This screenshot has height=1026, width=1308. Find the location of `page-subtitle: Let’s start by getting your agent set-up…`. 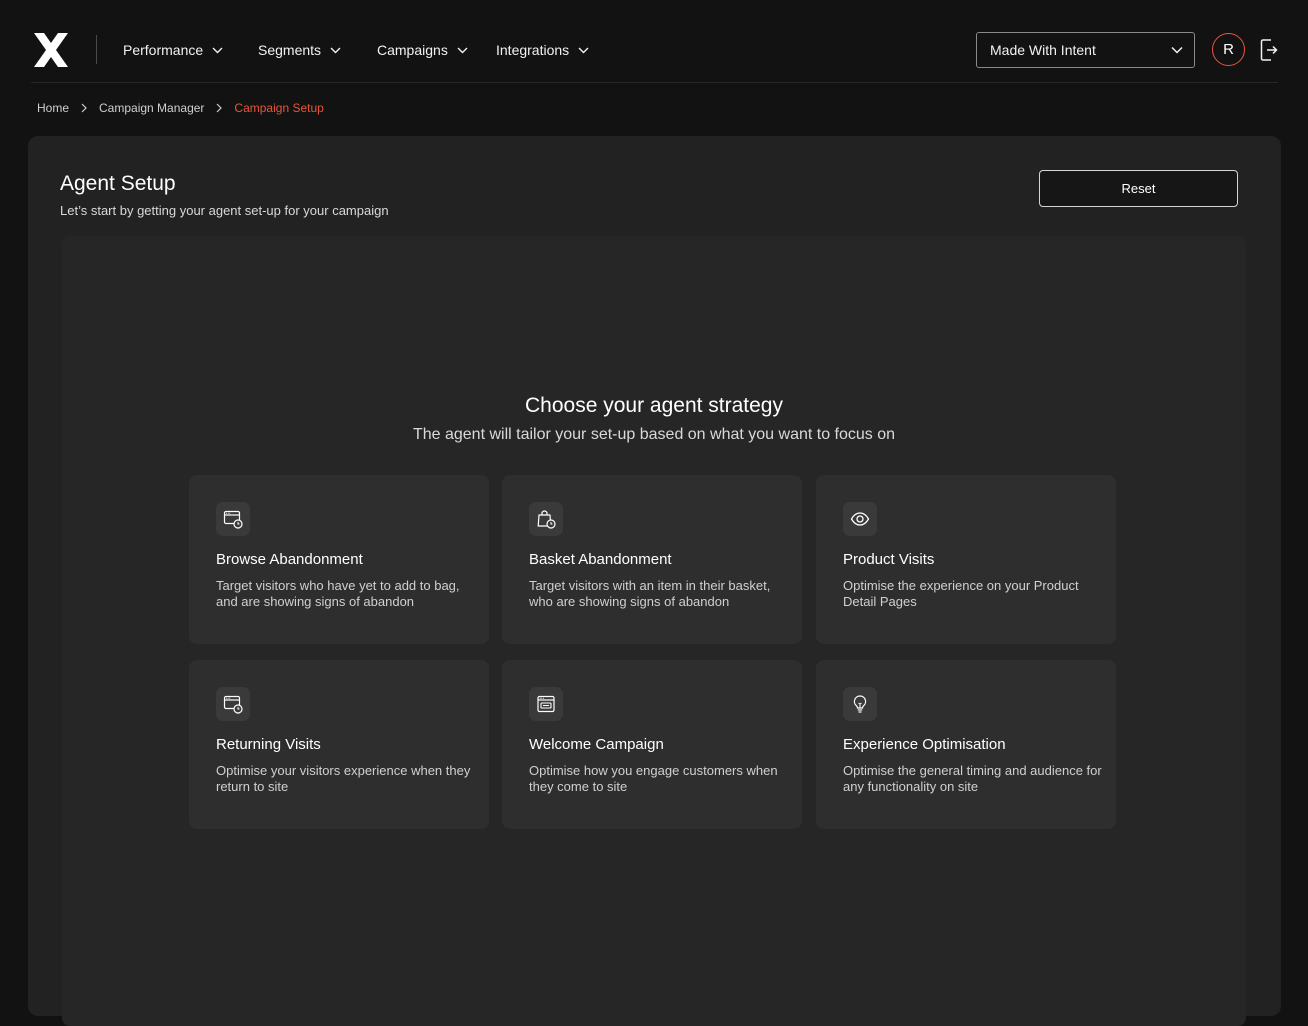

page-subtitle: Let’s start by getting your agent set-up… is located at coordinates (224, 210).